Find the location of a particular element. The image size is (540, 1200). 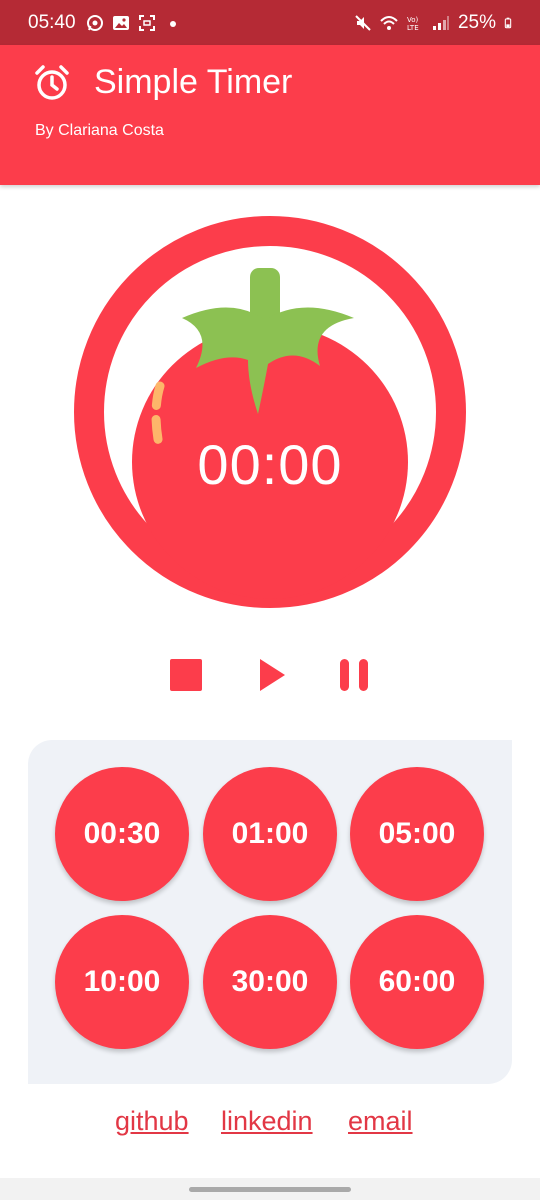

svg-text: LTE is located at coordinates (413, 28).